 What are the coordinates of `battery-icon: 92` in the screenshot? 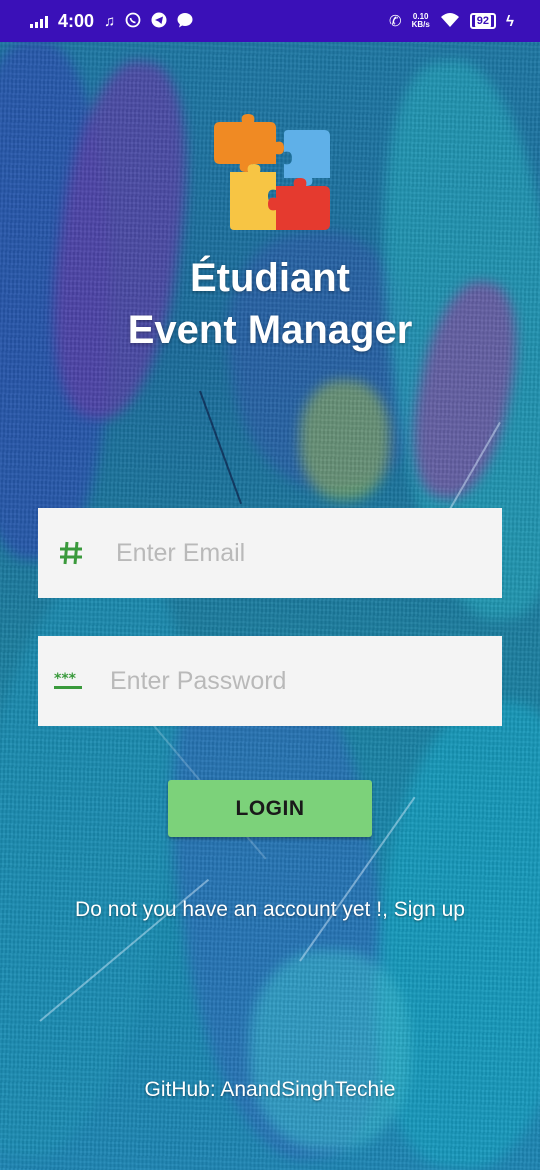 It's located at (483, 21).